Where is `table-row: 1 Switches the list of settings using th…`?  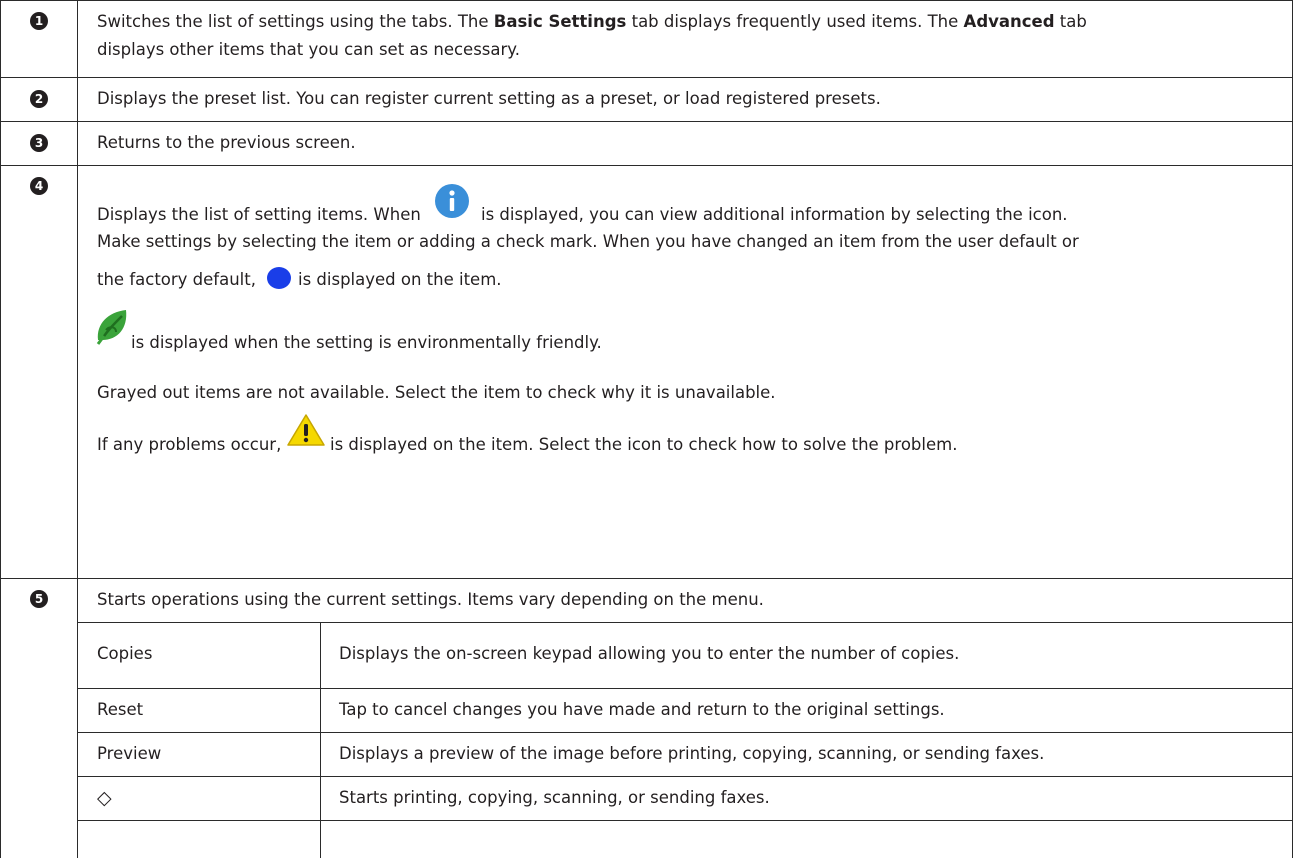 table-row: 1 Switches the list of settings using th… is located at coordinates (646, 38).